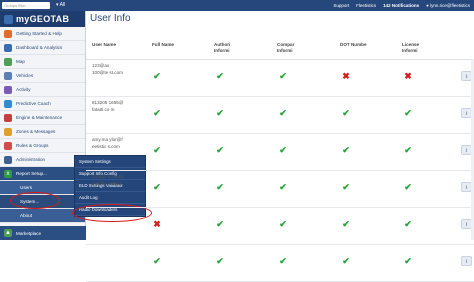 Image resolution: width=474 pixels, height=282 pixels. What do you see at coordinates (20, 61) in the screenshot?
I see `sidebar-item-label: Map` at bounding box center [20, 61].